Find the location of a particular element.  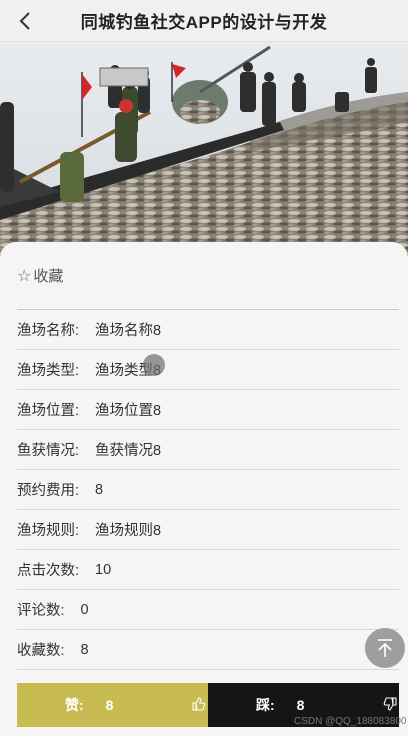

detail-value: 鱼获情况8 is located at coordinates (128, 451).